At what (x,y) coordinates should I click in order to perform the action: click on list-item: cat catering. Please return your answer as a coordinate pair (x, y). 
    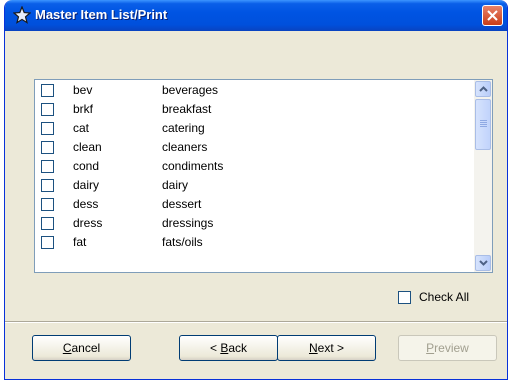
    Looking at the image, I should click on (252, 128).